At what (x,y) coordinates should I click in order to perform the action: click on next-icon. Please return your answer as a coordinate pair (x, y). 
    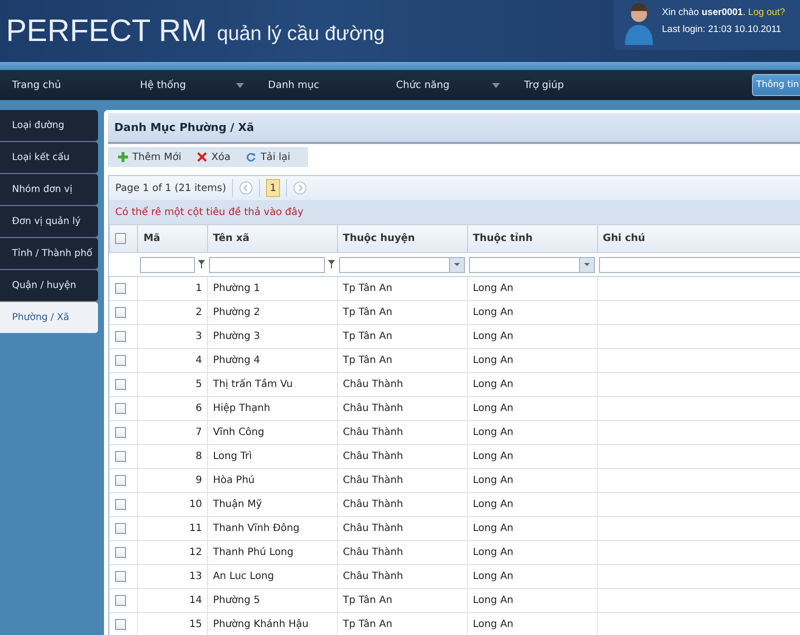
    Looking at the image, I should click on (300, 188).